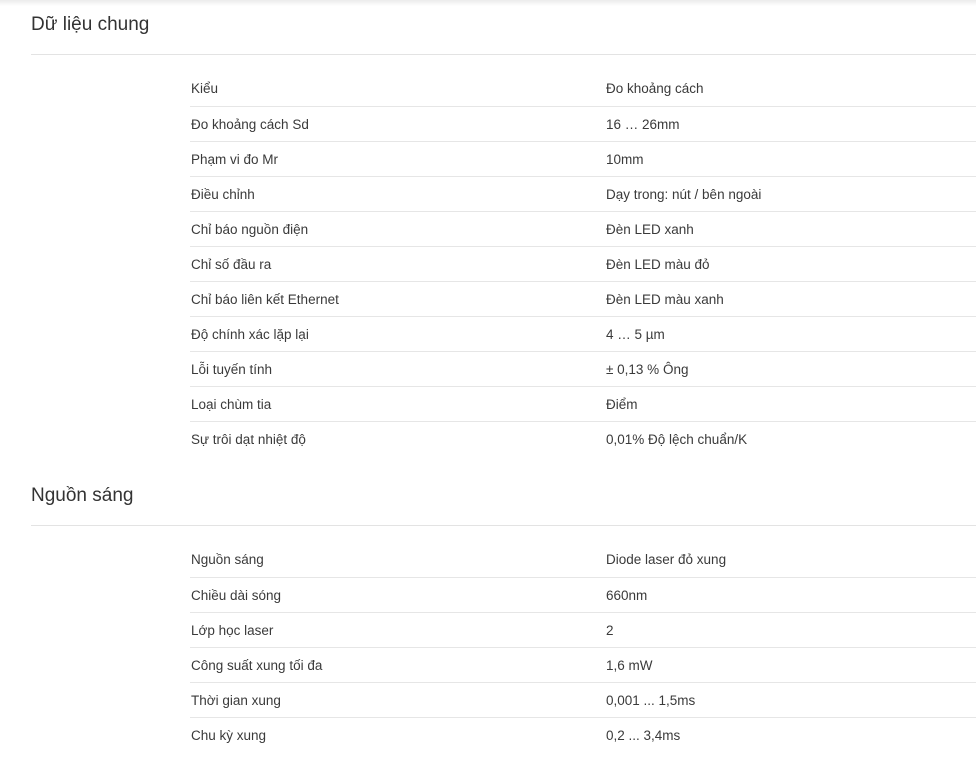 The width and height of the screenshot is (976, 761). Describe the element at coordinates (583, 559) in the screenshot. I see `spec-row-light-source: Nguồn sáng Diode laser đỏ xung` at that location.